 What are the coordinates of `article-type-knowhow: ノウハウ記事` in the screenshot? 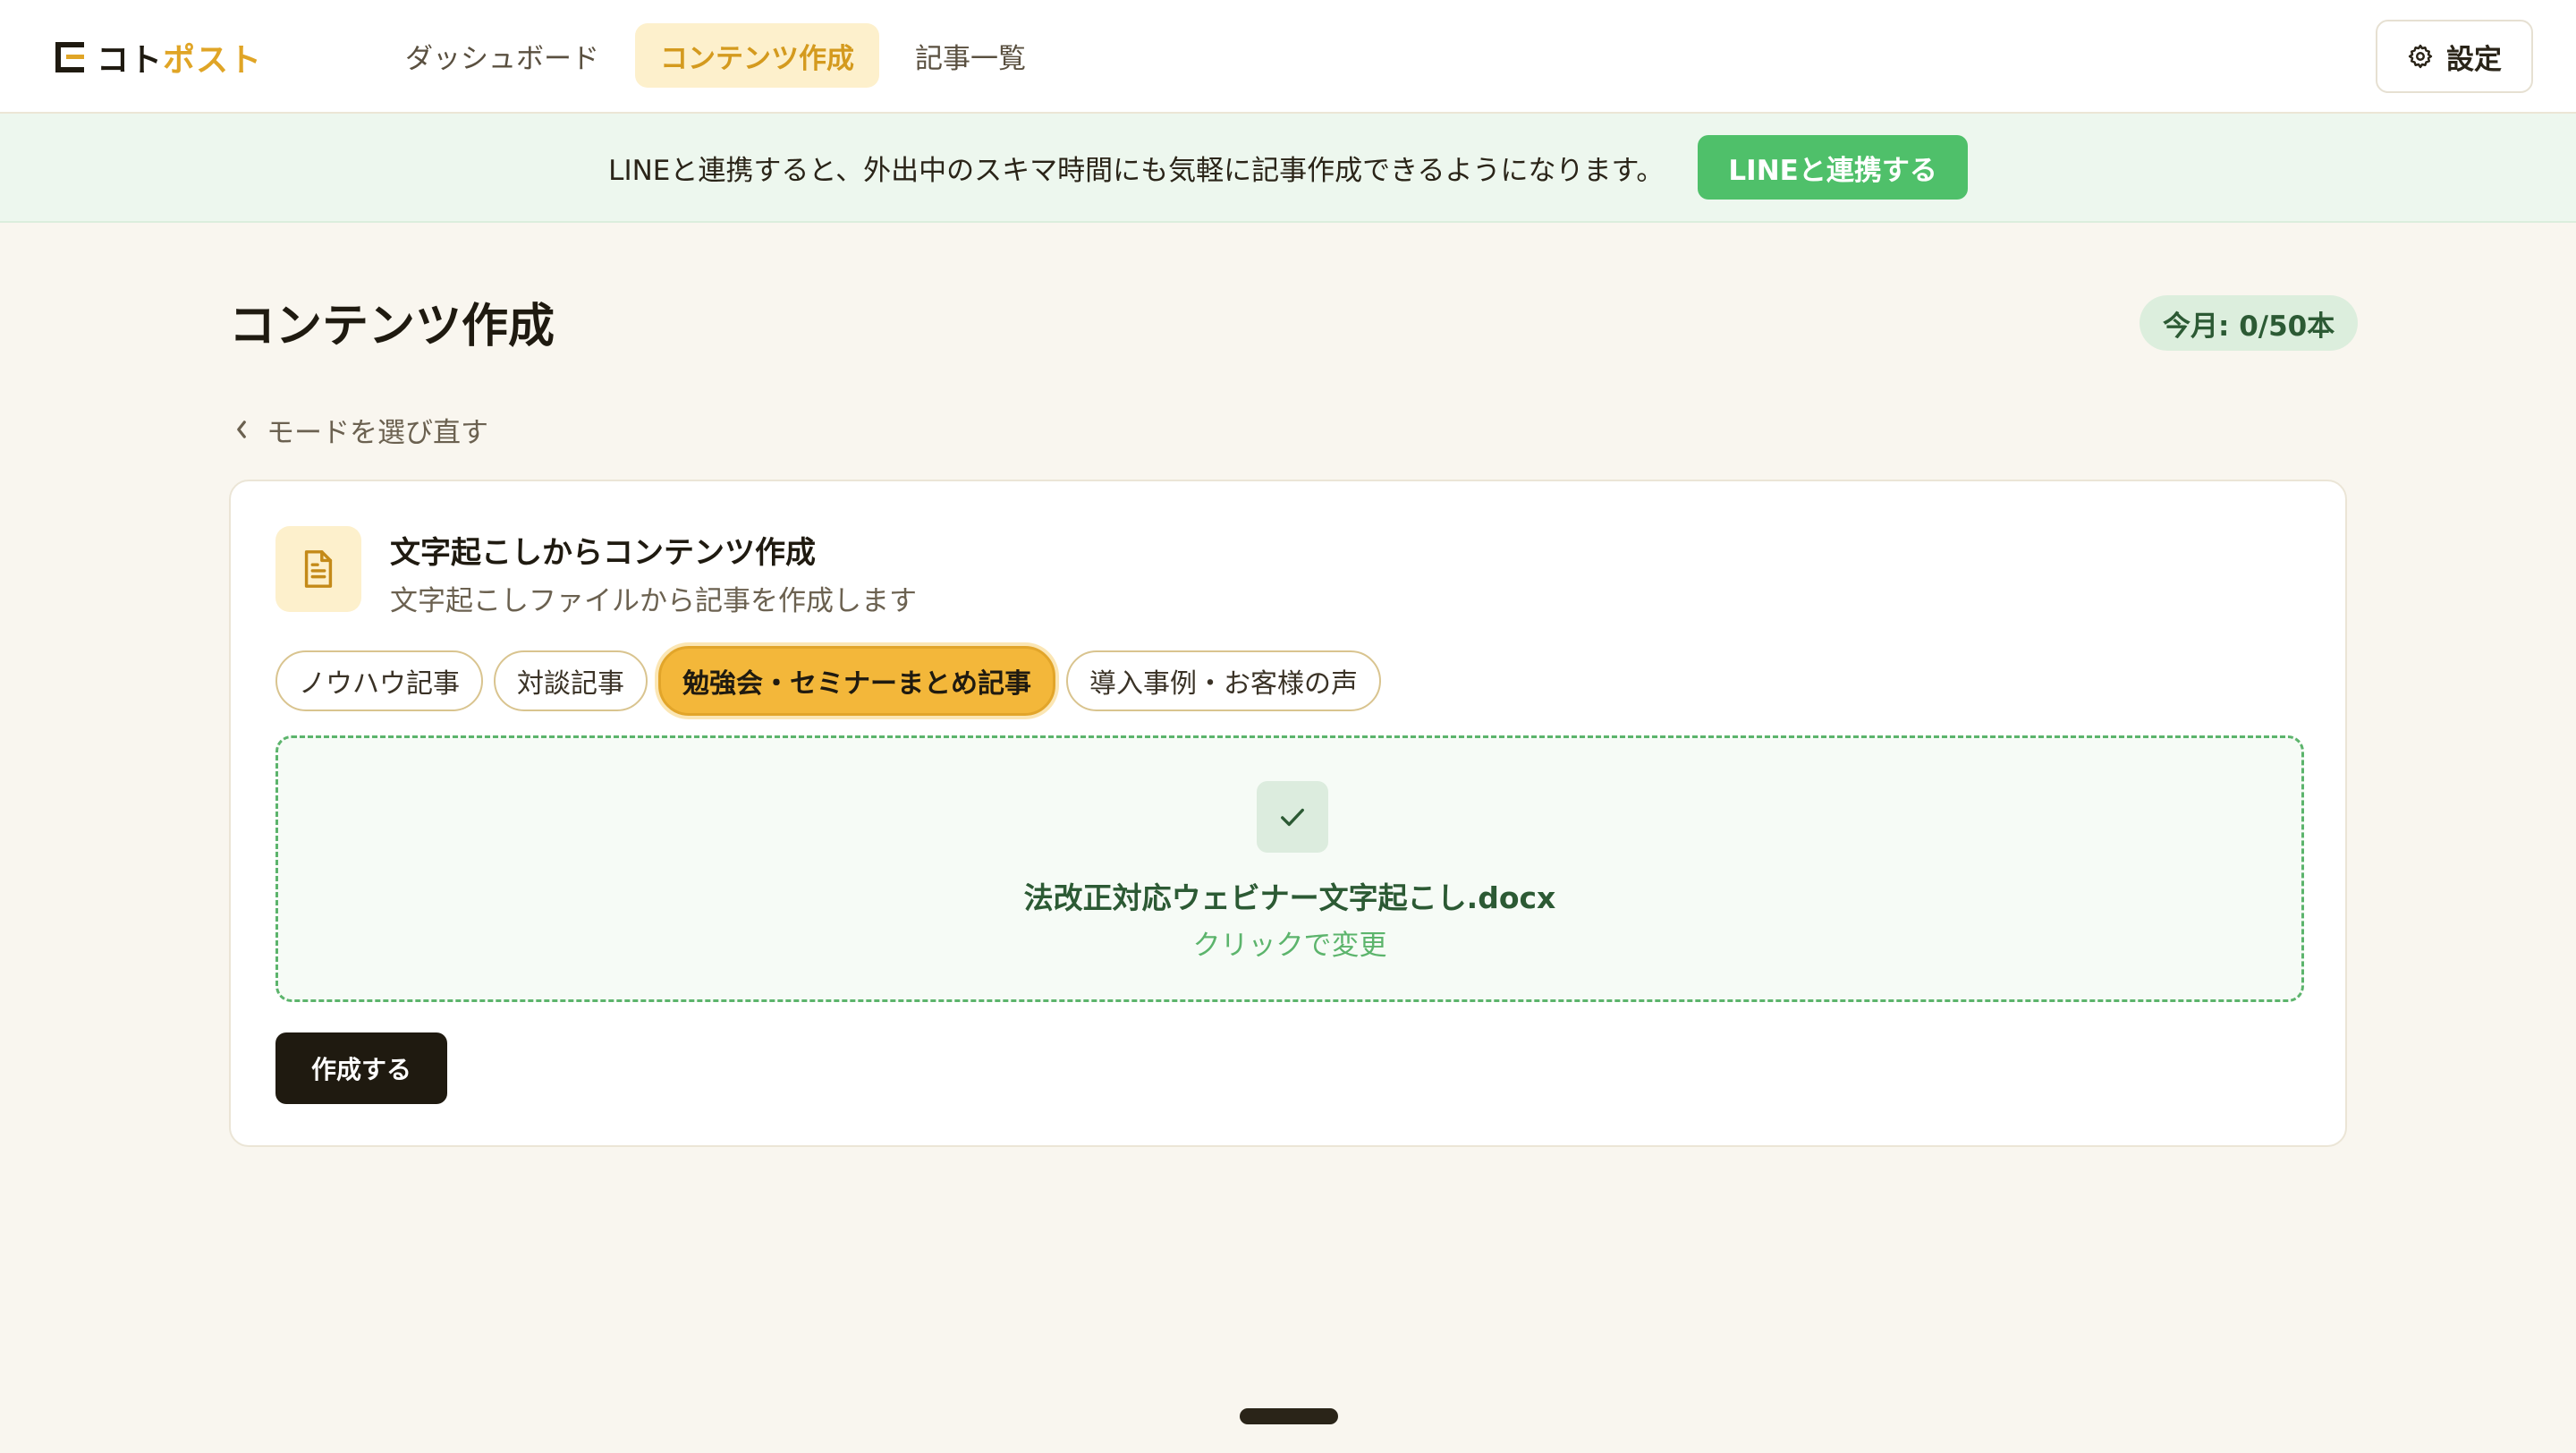 It's located at (379, 680).